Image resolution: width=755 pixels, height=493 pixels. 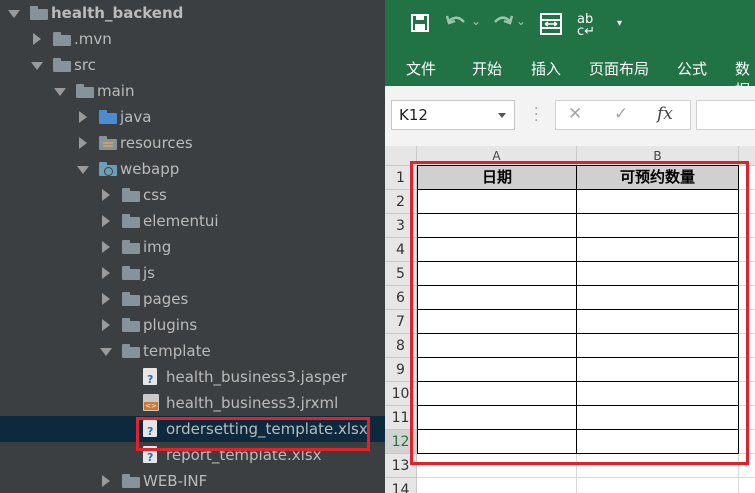 I want to click on tree-item-label: plugins, so click(x=170, y=325).